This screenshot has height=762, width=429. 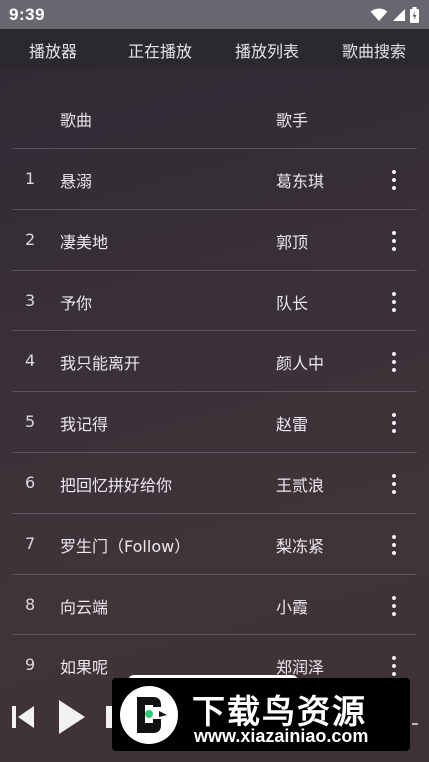 What do you see at coordinates (292, 242) in the screenshot?
I see `song-artist: 郭顶` at bounding box center [292, 242].